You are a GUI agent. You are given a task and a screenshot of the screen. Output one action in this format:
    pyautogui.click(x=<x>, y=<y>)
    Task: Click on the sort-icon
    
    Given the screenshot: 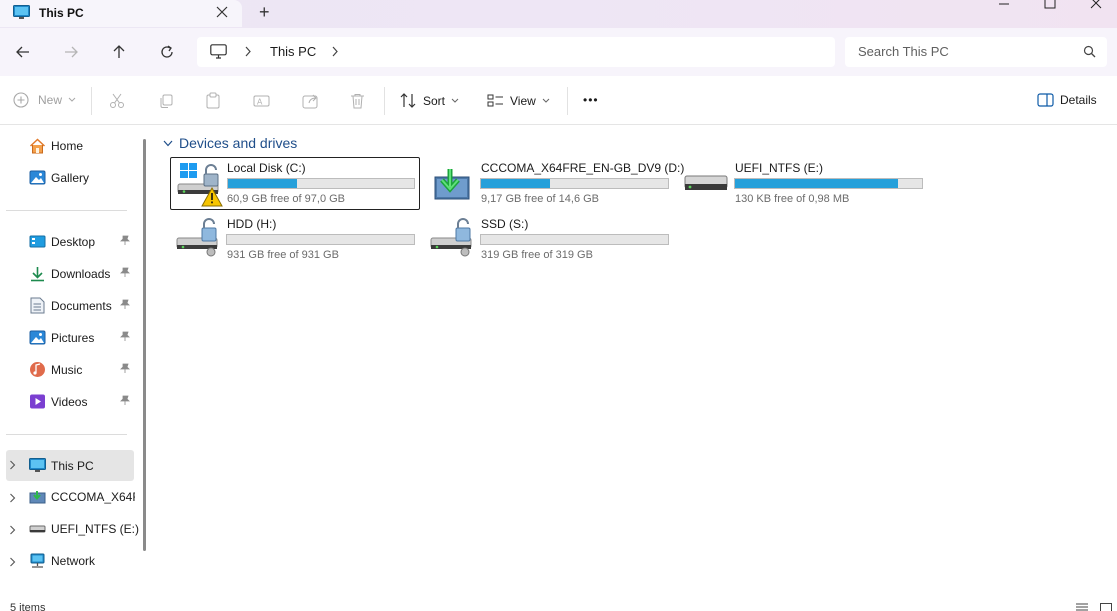 What is the action you would take?
    pyautogui.click(x=408, y=100)
    